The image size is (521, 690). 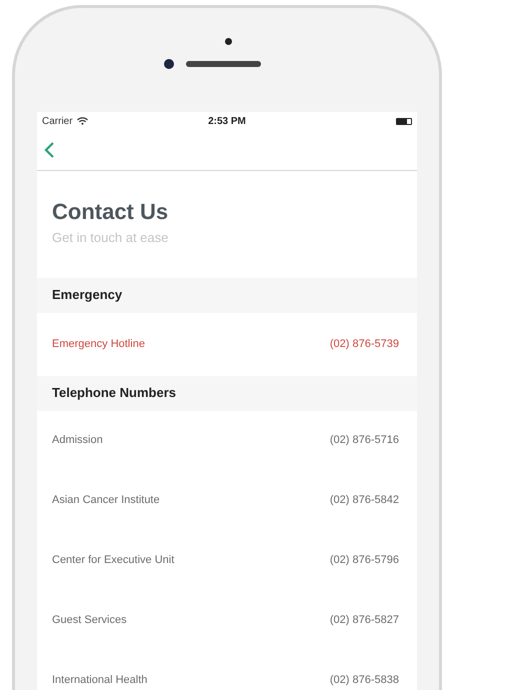 What do you see at coordinates (57, 121) in the screenshot?
I see `carrier-label: Carrier` at bounding box center [57, 121].